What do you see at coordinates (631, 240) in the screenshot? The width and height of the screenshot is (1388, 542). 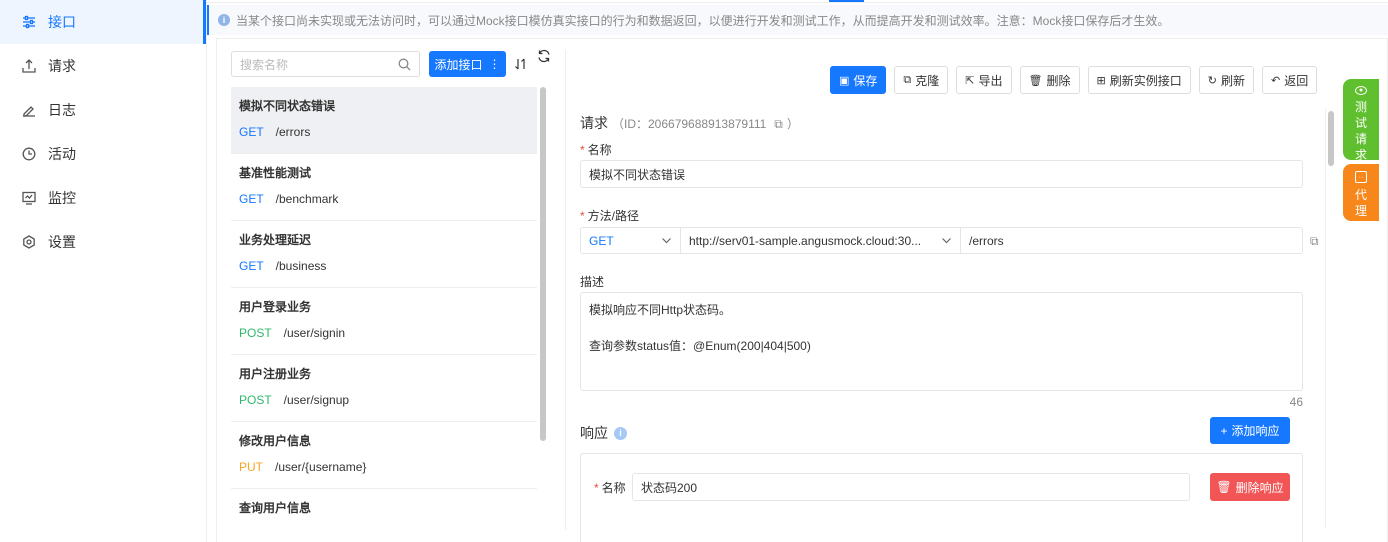 I see `method-select: GET` at bounding box center [631, 240].